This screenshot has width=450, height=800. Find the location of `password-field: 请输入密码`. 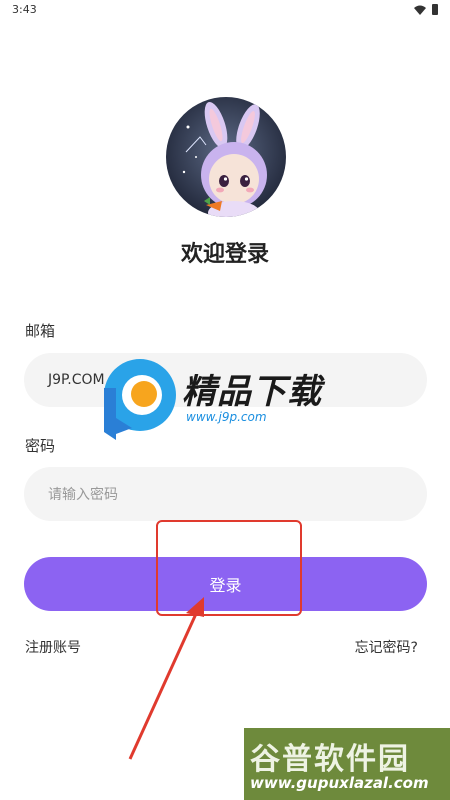

password-field: 请输入密码 is located at coordinates (225, 494).